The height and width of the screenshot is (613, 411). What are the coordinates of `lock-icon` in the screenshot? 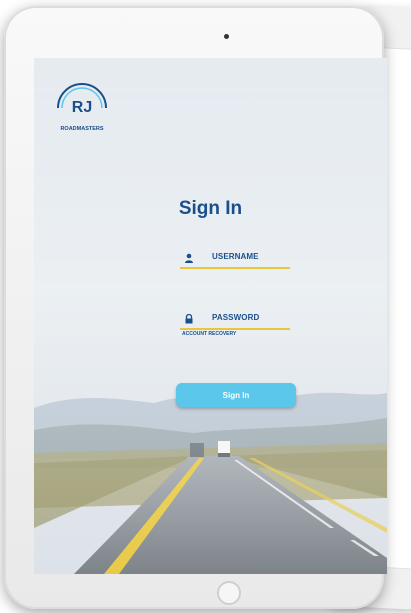 It's located at (189, 319).